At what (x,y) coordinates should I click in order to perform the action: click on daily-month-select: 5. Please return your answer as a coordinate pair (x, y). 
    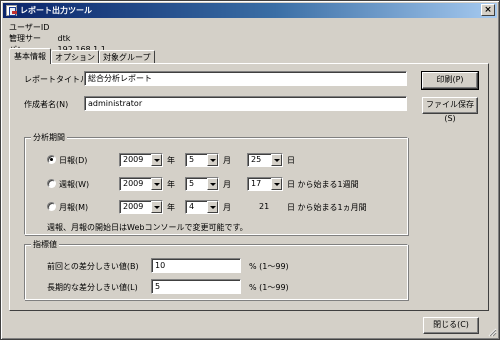
    Looking at the image, I should click on (202, 160).